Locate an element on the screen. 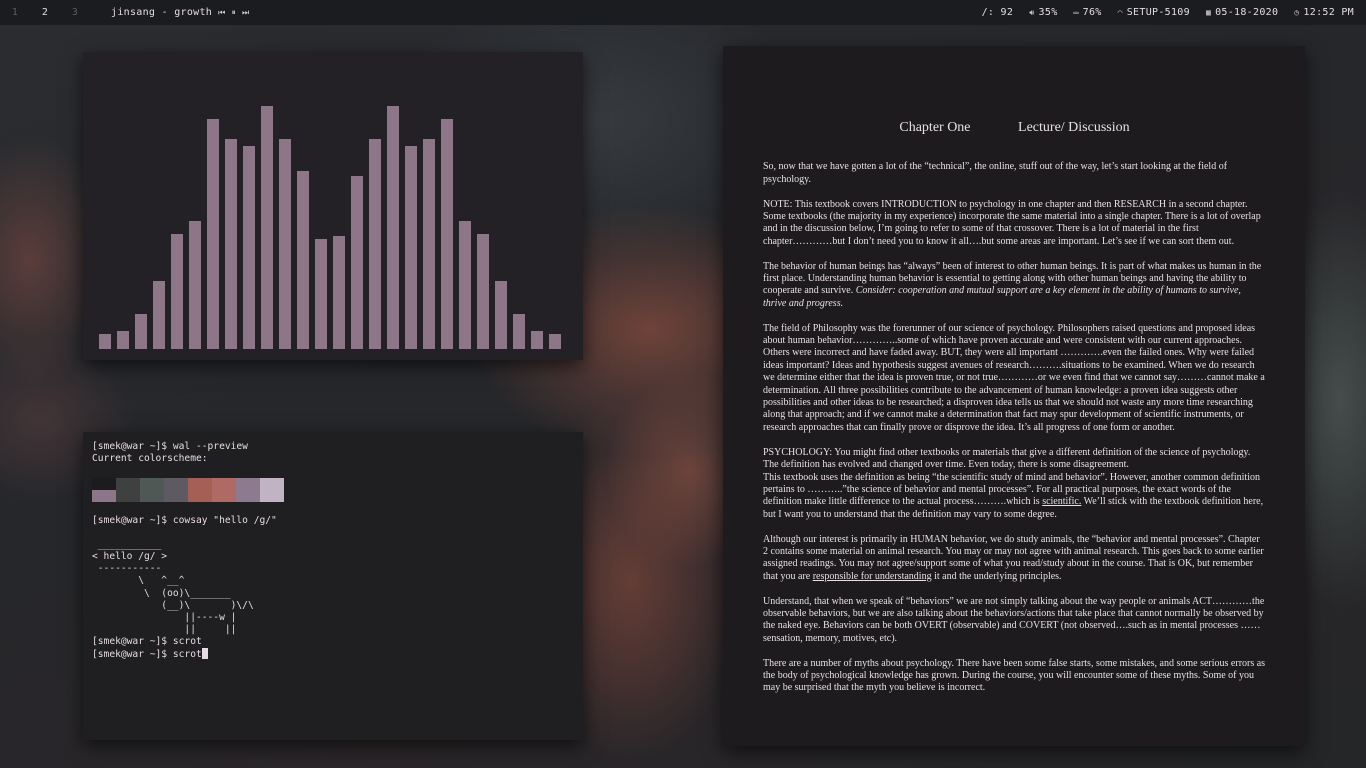  now-playing: jinsang - growth ⏮ ⏸ ⏭ is located at coordinates (180, 12).